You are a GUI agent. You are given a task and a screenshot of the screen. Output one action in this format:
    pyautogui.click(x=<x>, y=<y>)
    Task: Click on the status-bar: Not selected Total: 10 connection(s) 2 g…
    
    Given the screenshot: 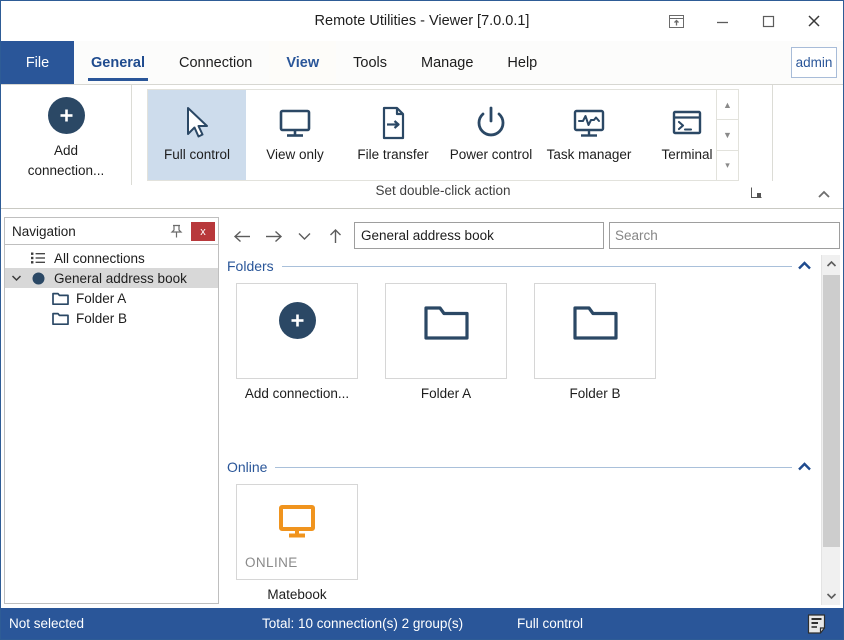 What is the action you would take?
    pyautogui.click(x=422, y=623)
    